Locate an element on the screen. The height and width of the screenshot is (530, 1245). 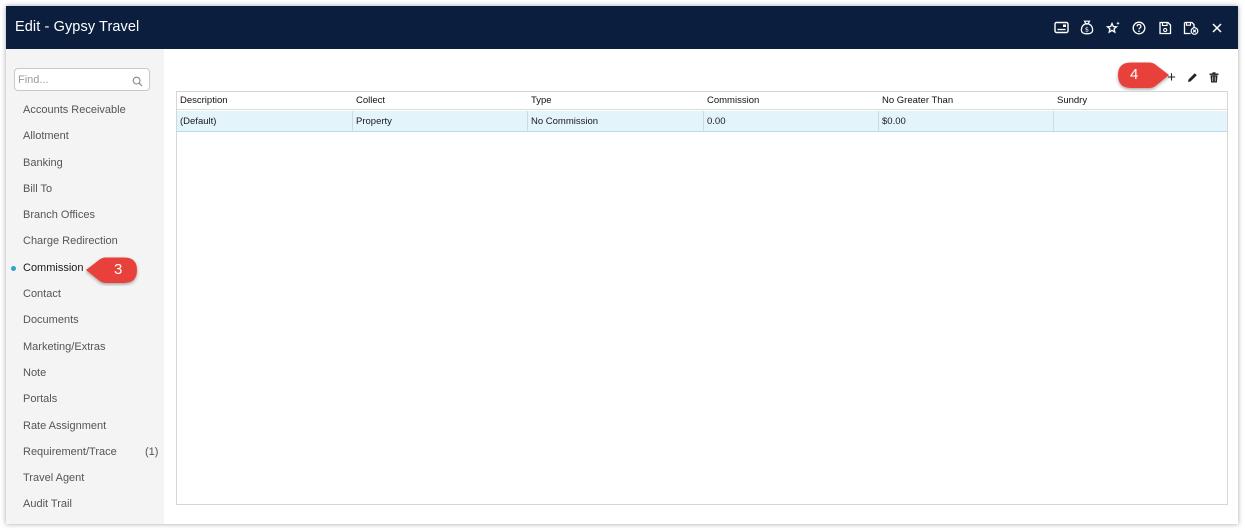
column-header-sundry: Sundry is located at coordinates (1141, 100).